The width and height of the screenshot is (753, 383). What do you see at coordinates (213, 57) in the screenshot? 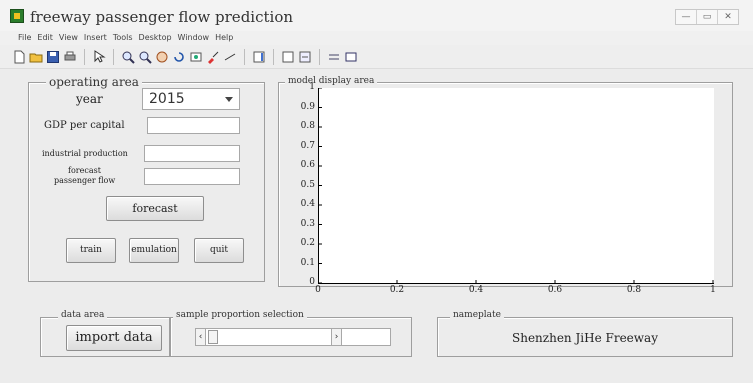
I see `brush-icon` at bounding box center [213, 57].